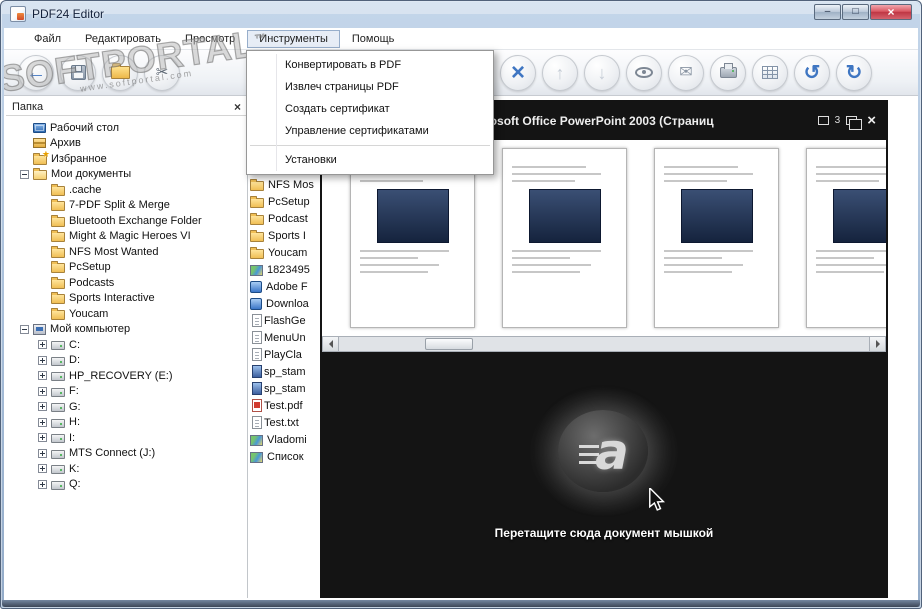  What do you see at coordinates (284, 269) in the screenshot?
I see `file-item: 1823495` at bounding box center [284, 269].